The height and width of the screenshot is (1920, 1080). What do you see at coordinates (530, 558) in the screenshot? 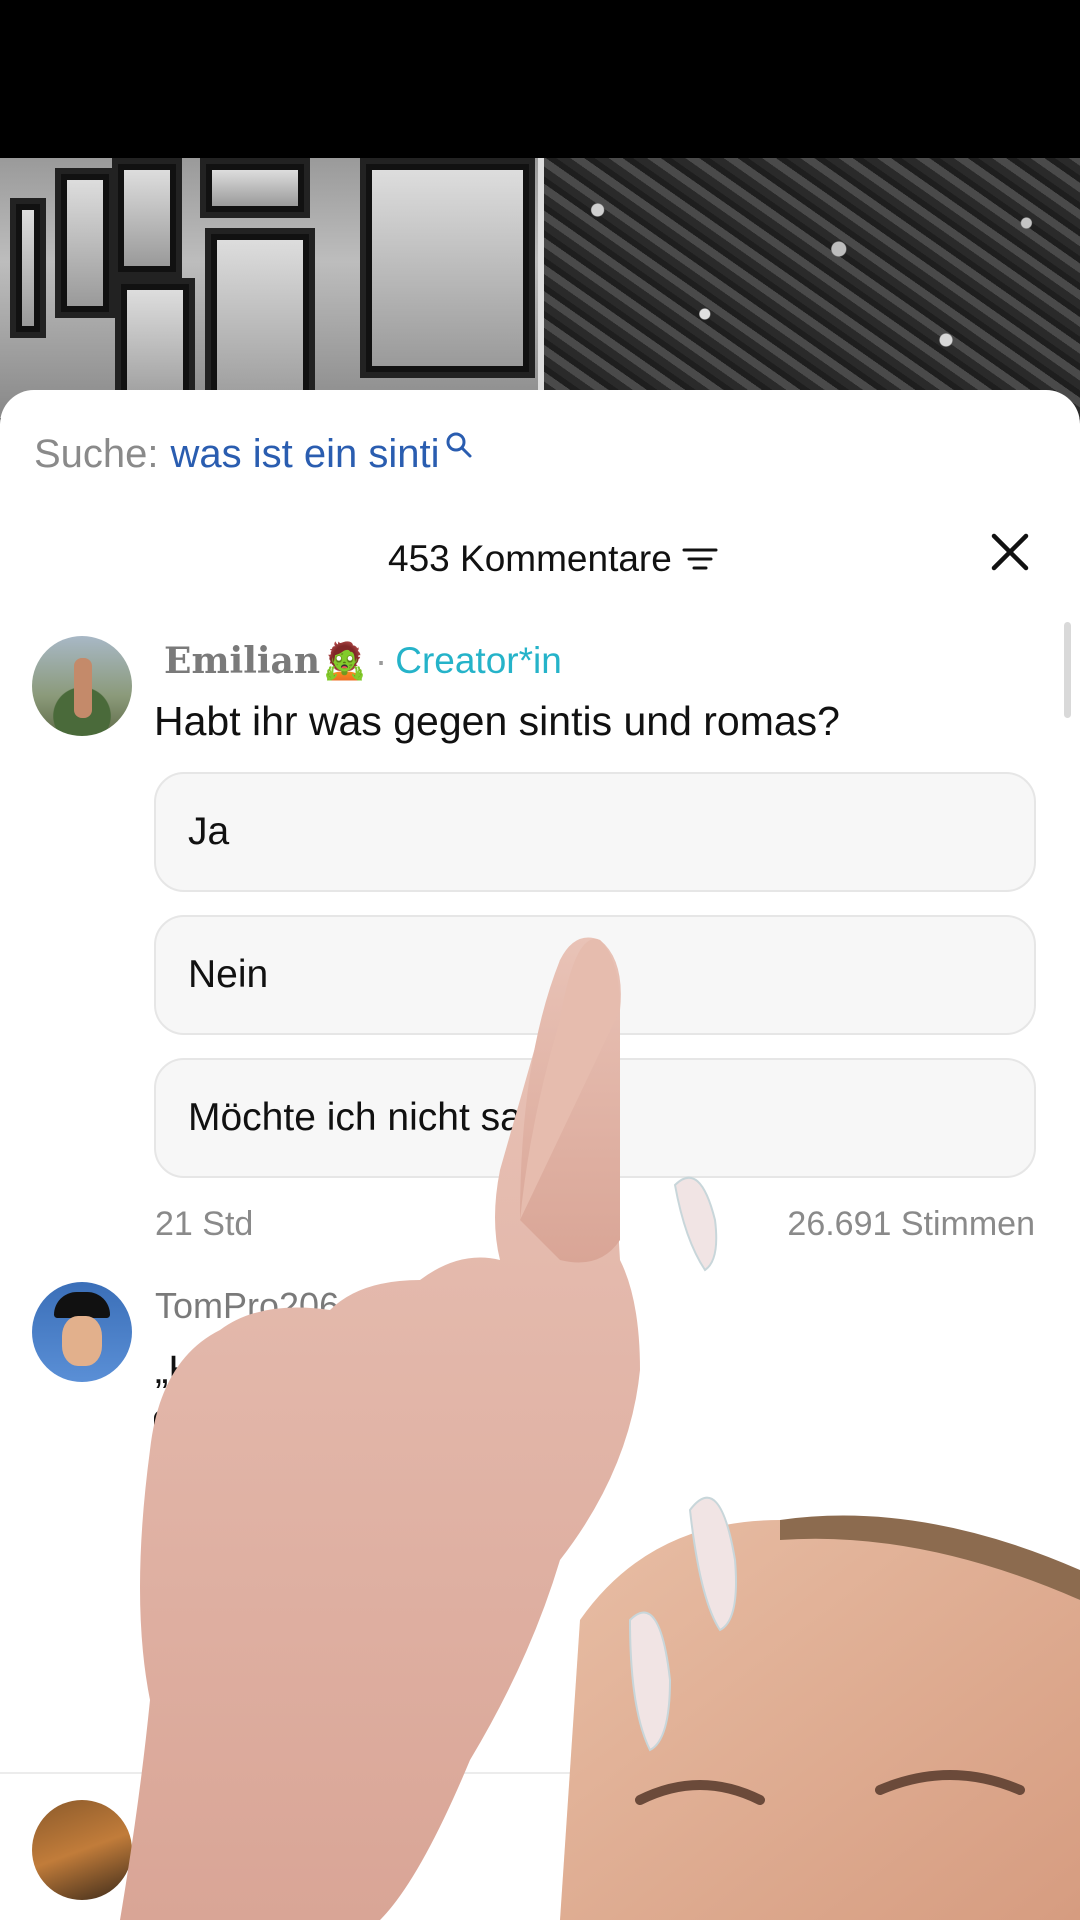
I see `comment-count-label: 453 Kommentare` at bounding box center [530, 558].